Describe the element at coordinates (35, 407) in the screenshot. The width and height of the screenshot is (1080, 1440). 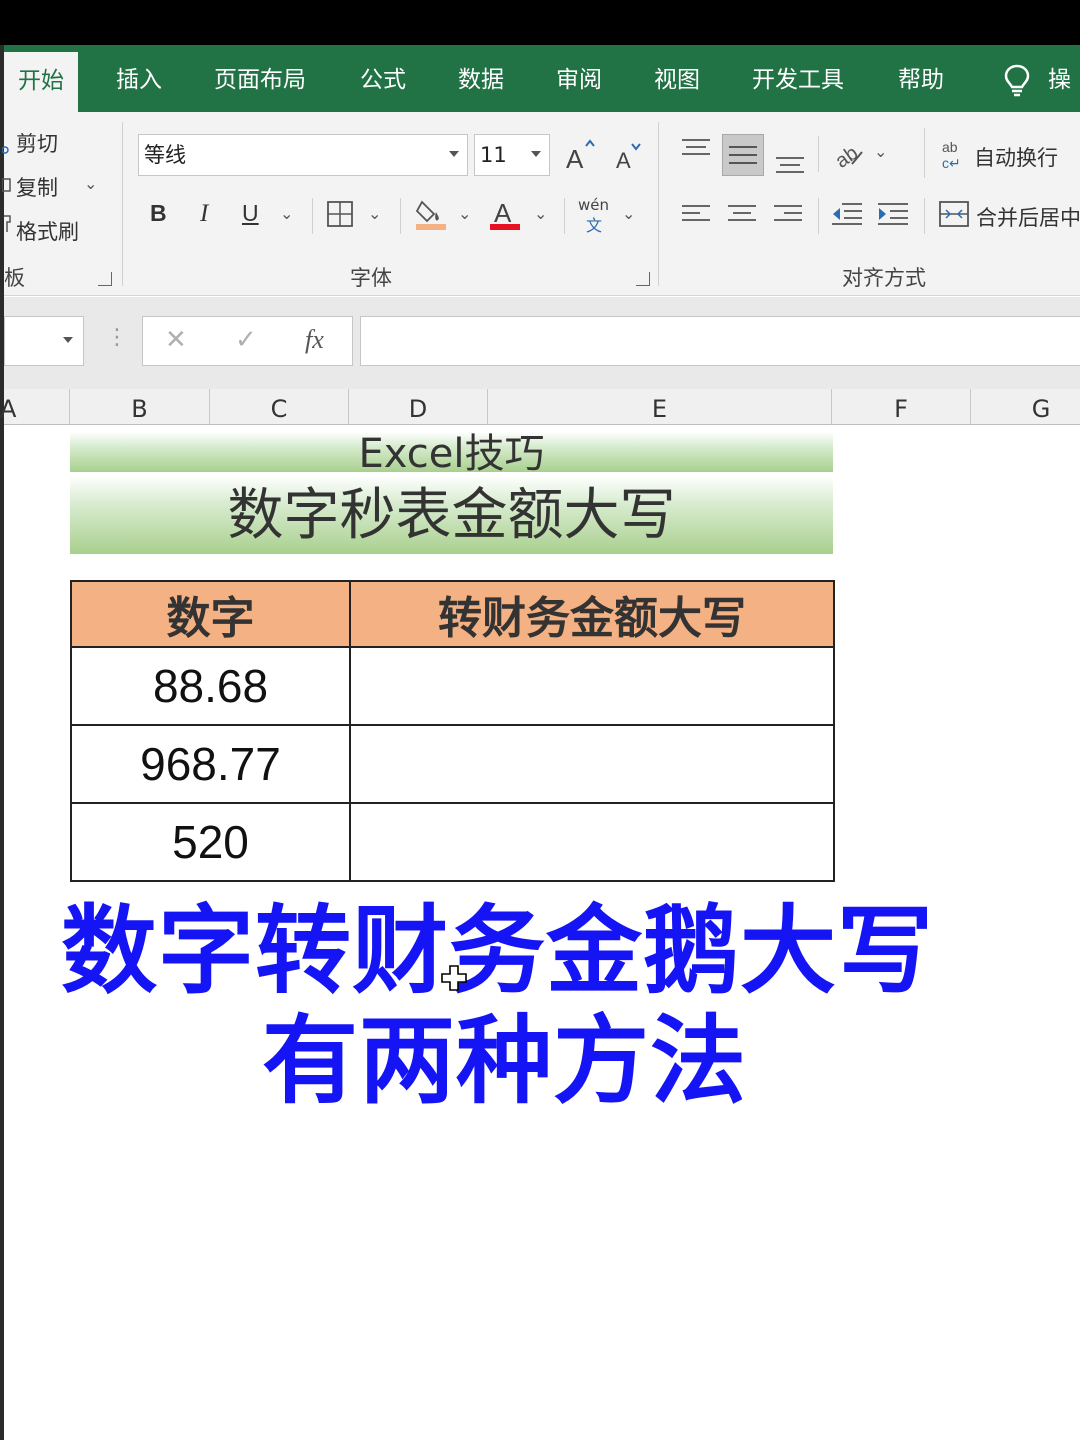
I see `column-header-a: A` at that location.